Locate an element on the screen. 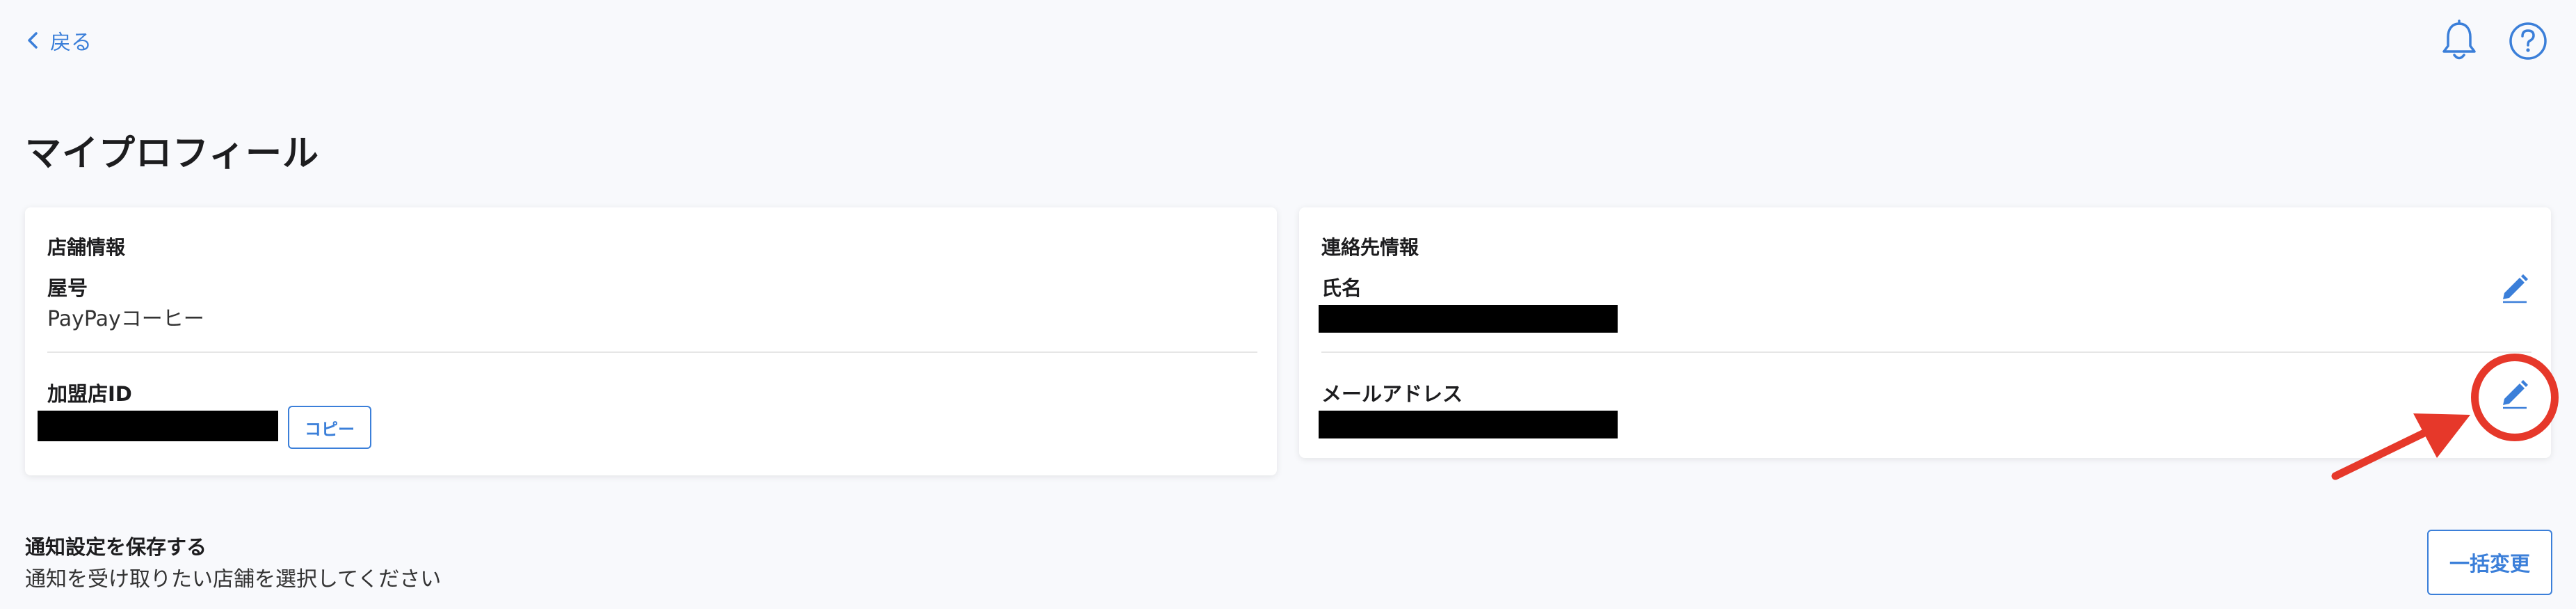  copy-button: コピー is located at coordinates (330, 427).